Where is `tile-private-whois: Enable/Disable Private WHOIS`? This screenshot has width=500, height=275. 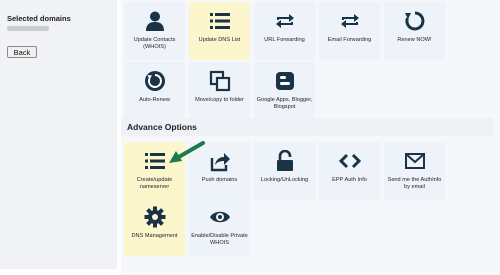 tile-private-whois: Enable/Disable Private WHOIS is located at coordinates (219, 227).